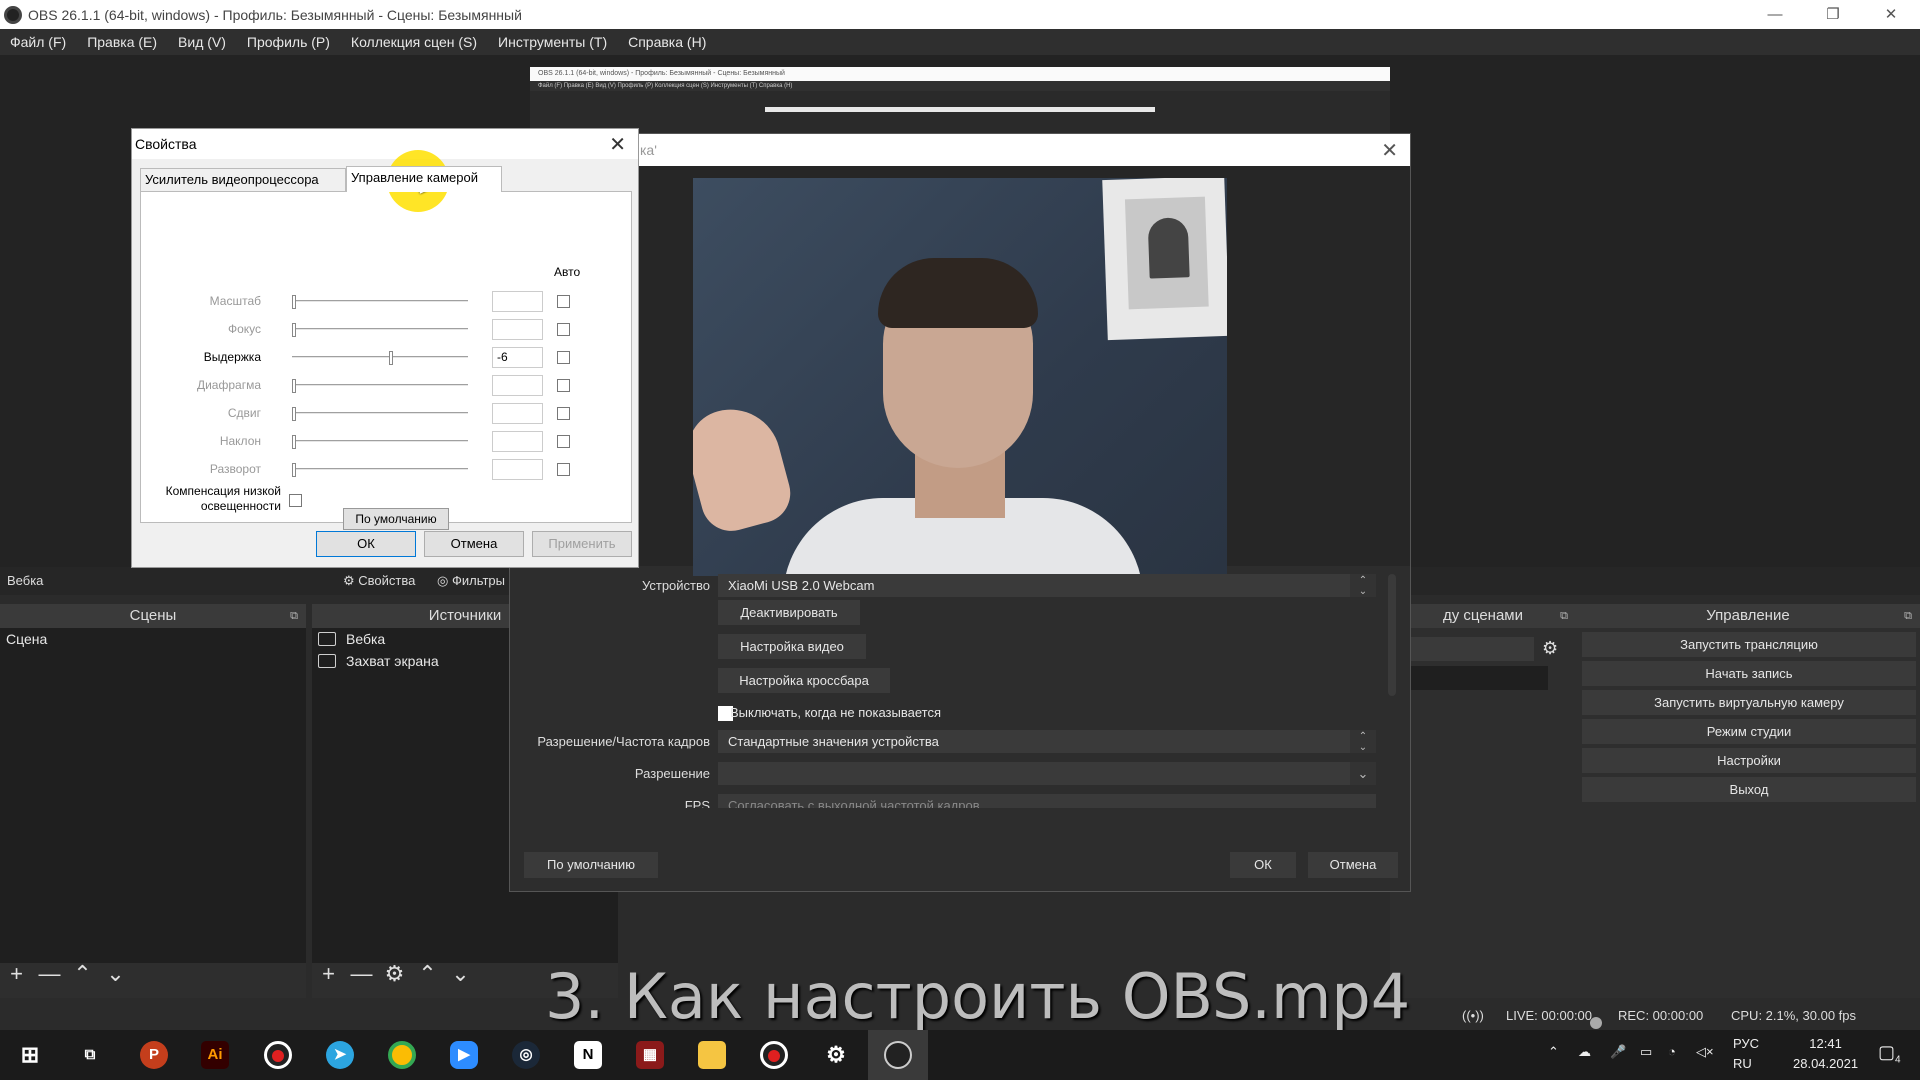 The image size is (1920, 1080). Describe the element at coordinates (1749, 760) in the screenshot. I see `settings-button: Настройки` at that location.